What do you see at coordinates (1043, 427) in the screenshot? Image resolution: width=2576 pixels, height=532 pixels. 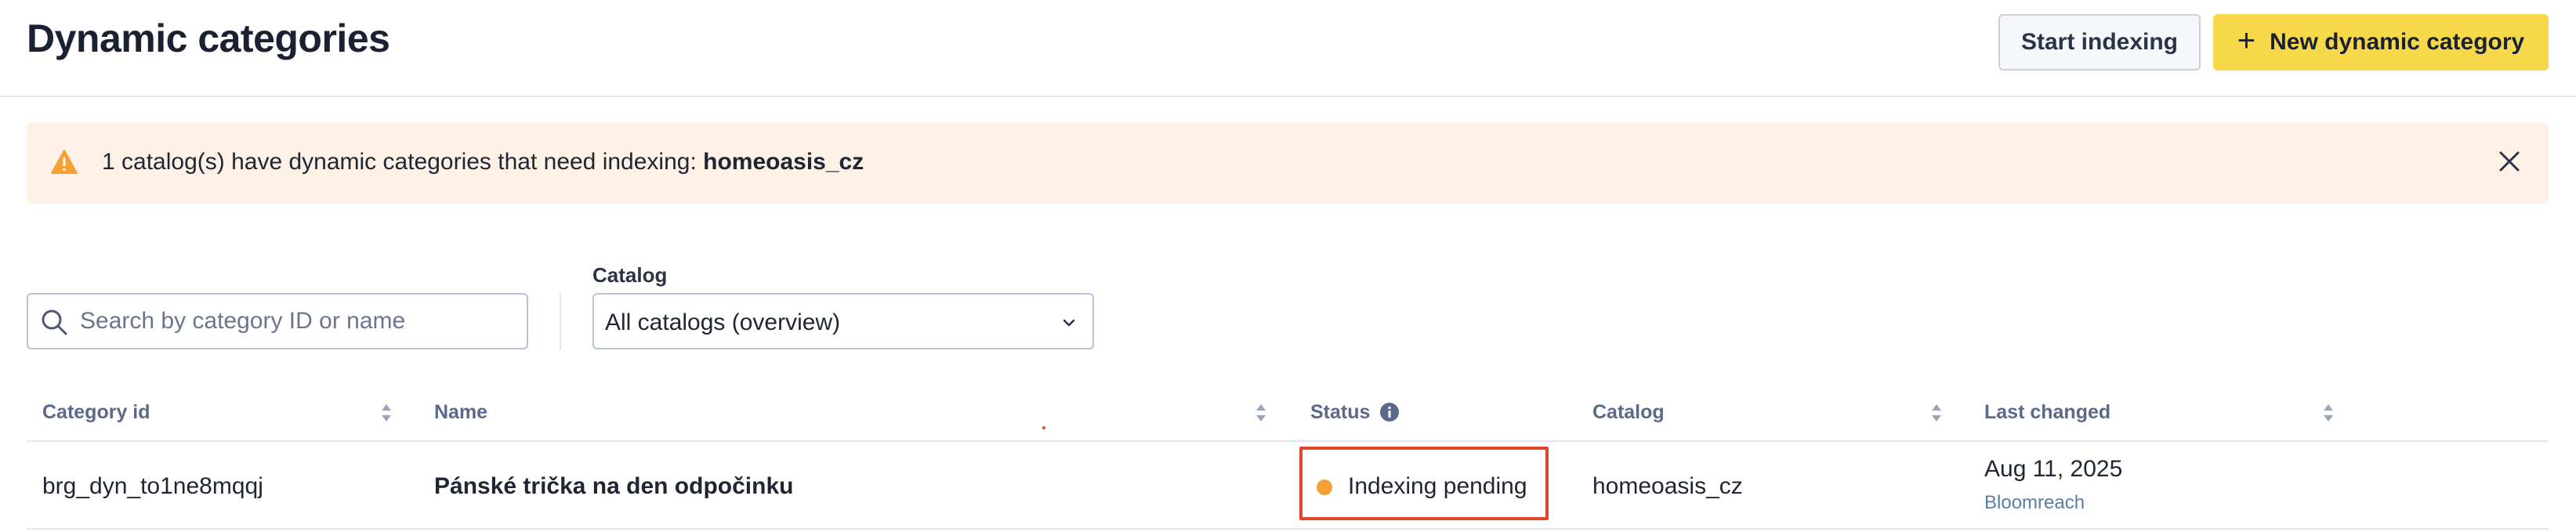 I see `marker-dot` at bounding box center [1043, 427].